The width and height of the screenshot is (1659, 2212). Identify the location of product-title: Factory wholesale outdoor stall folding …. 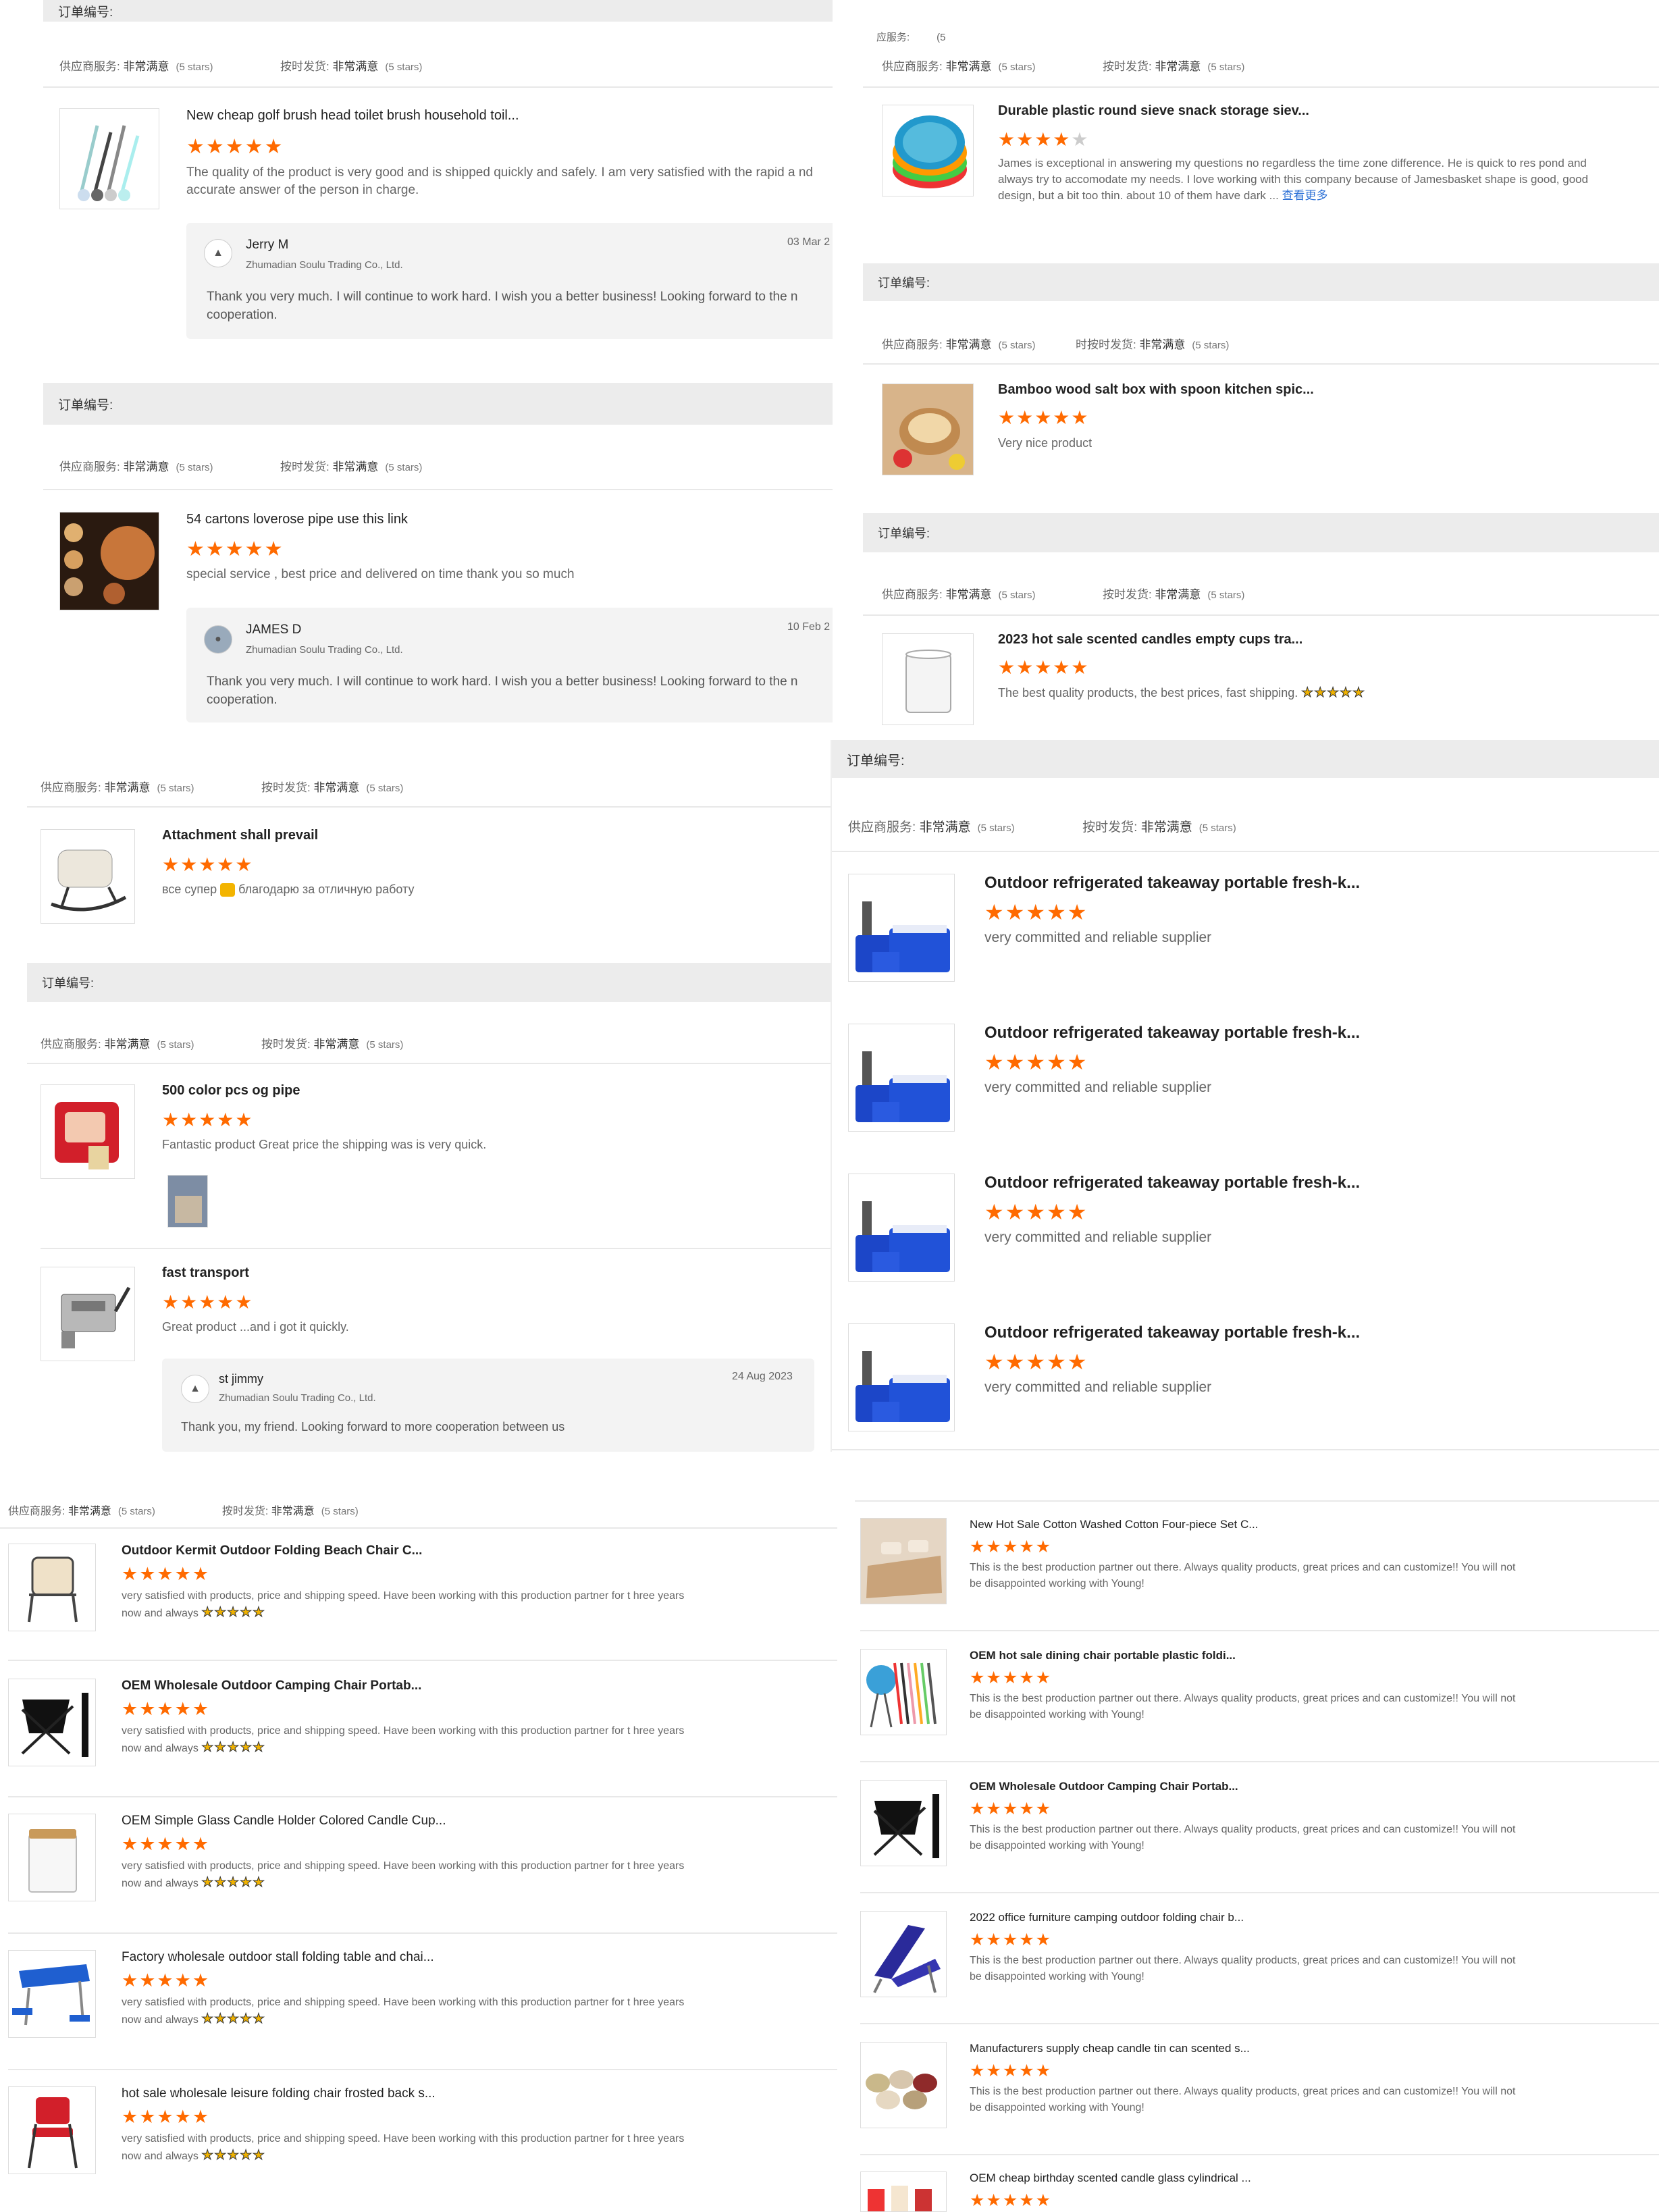
(278, 1957).